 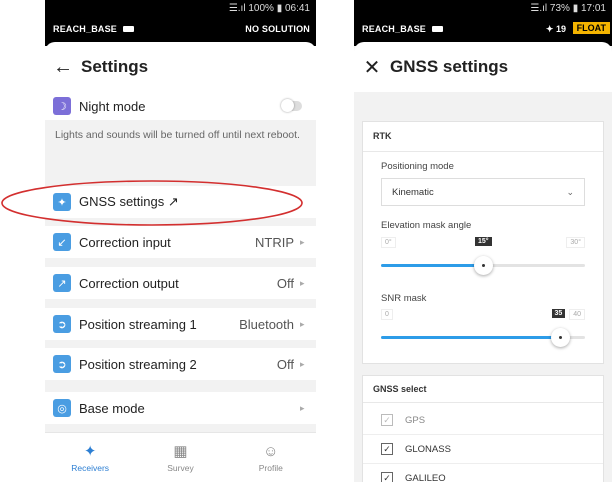 I want to click on slider-min-label: 0, so click(x=387, y=314).